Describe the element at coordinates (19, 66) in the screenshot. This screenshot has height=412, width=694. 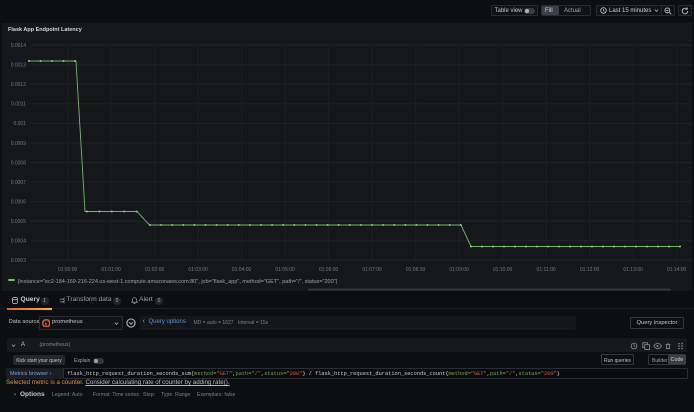
I see `svg-text: 0.0013` at that location.